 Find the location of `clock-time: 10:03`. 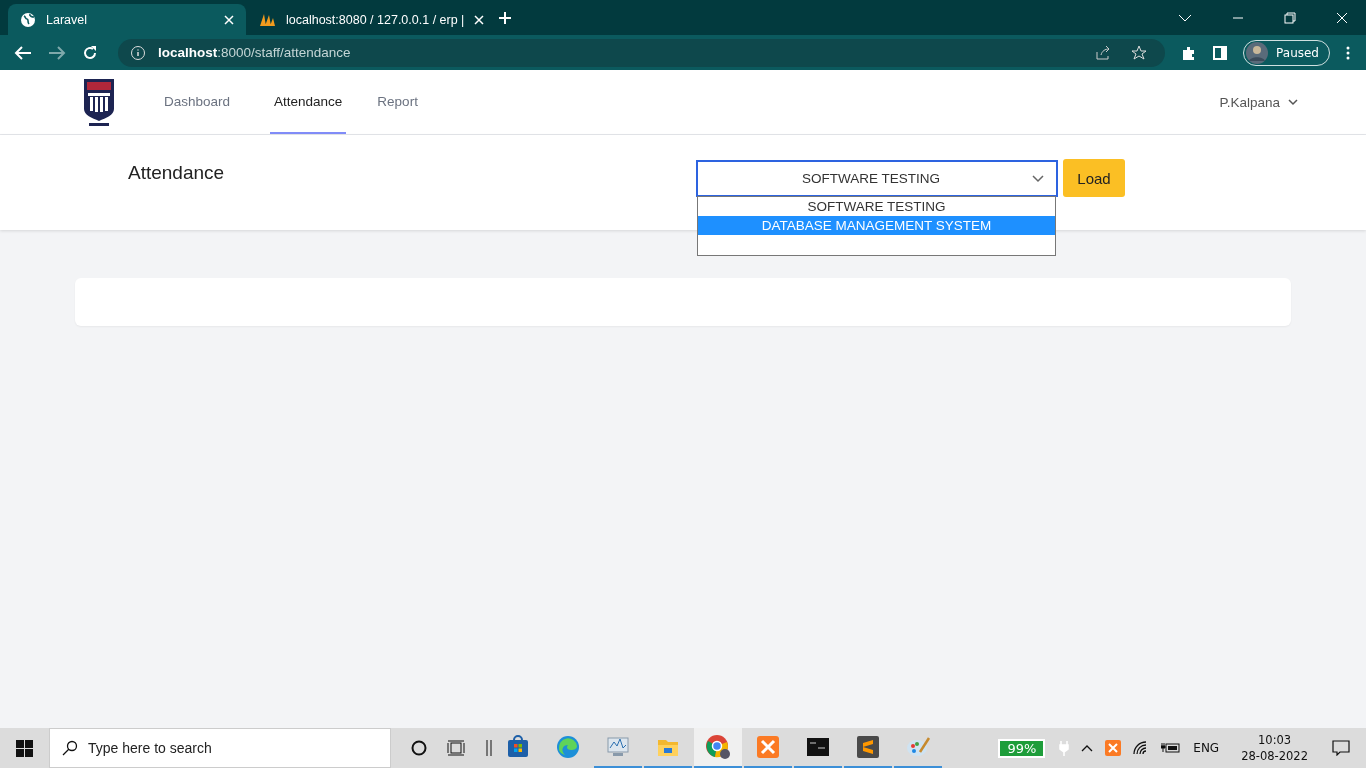

clock-time: 10:03 is located at coordinates (1275, 740).